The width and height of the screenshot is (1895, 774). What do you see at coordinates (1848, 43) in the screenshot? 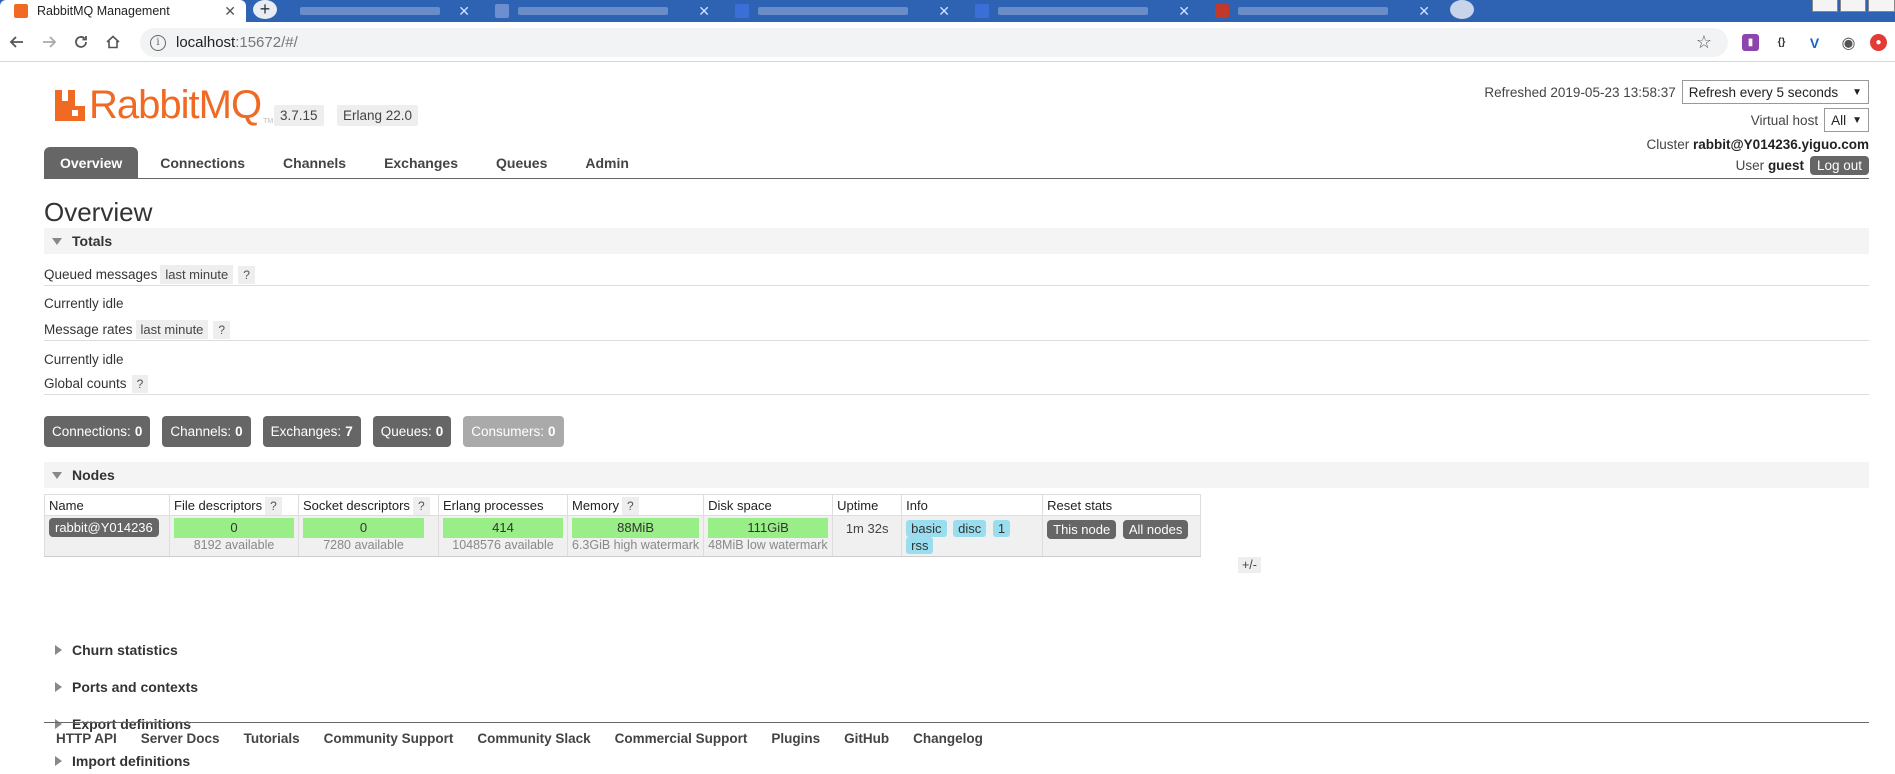
I see `profile-avatar-icon: ◉` at bounding box center [1848, 43].